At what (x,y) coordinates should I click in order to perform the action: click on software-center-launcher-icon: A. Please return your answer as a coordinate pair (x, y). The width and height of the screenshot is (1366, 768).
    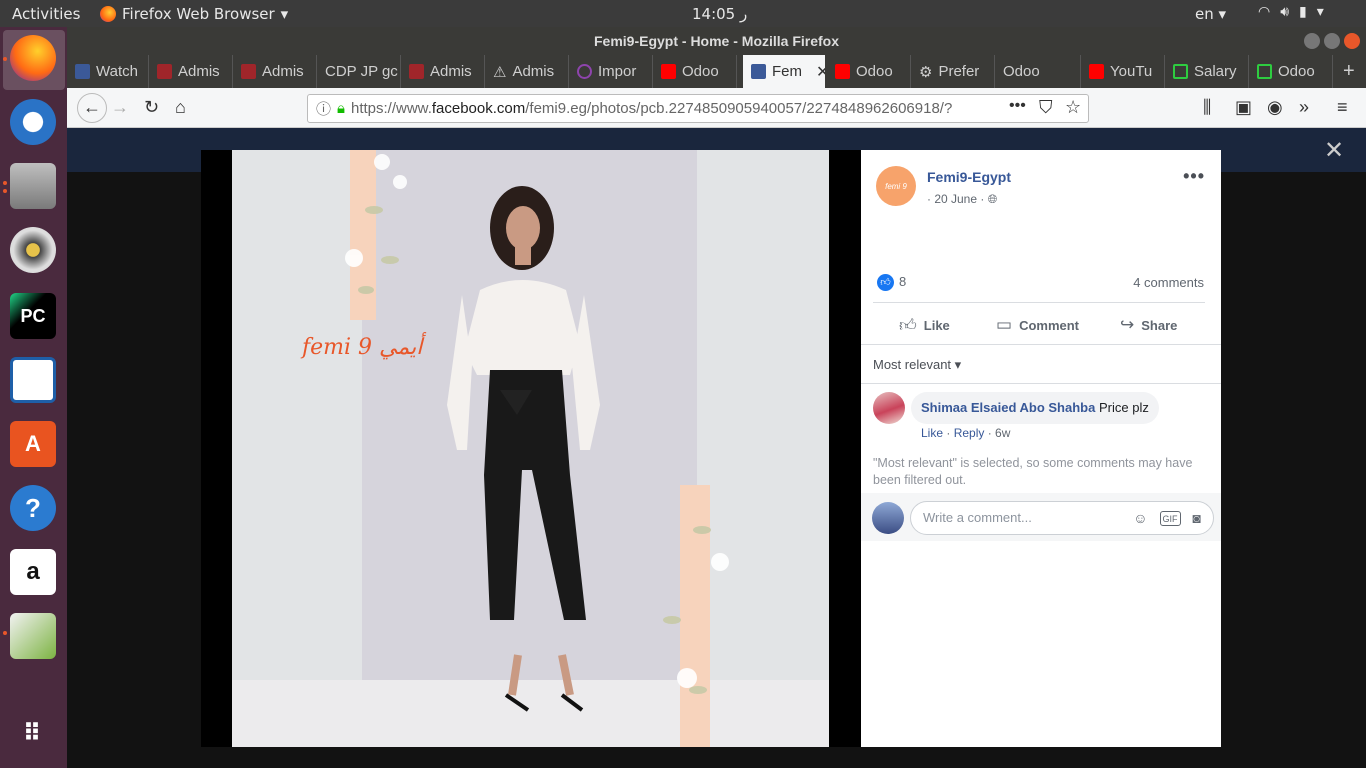
    Looking at the image, I should click on (33, 444).